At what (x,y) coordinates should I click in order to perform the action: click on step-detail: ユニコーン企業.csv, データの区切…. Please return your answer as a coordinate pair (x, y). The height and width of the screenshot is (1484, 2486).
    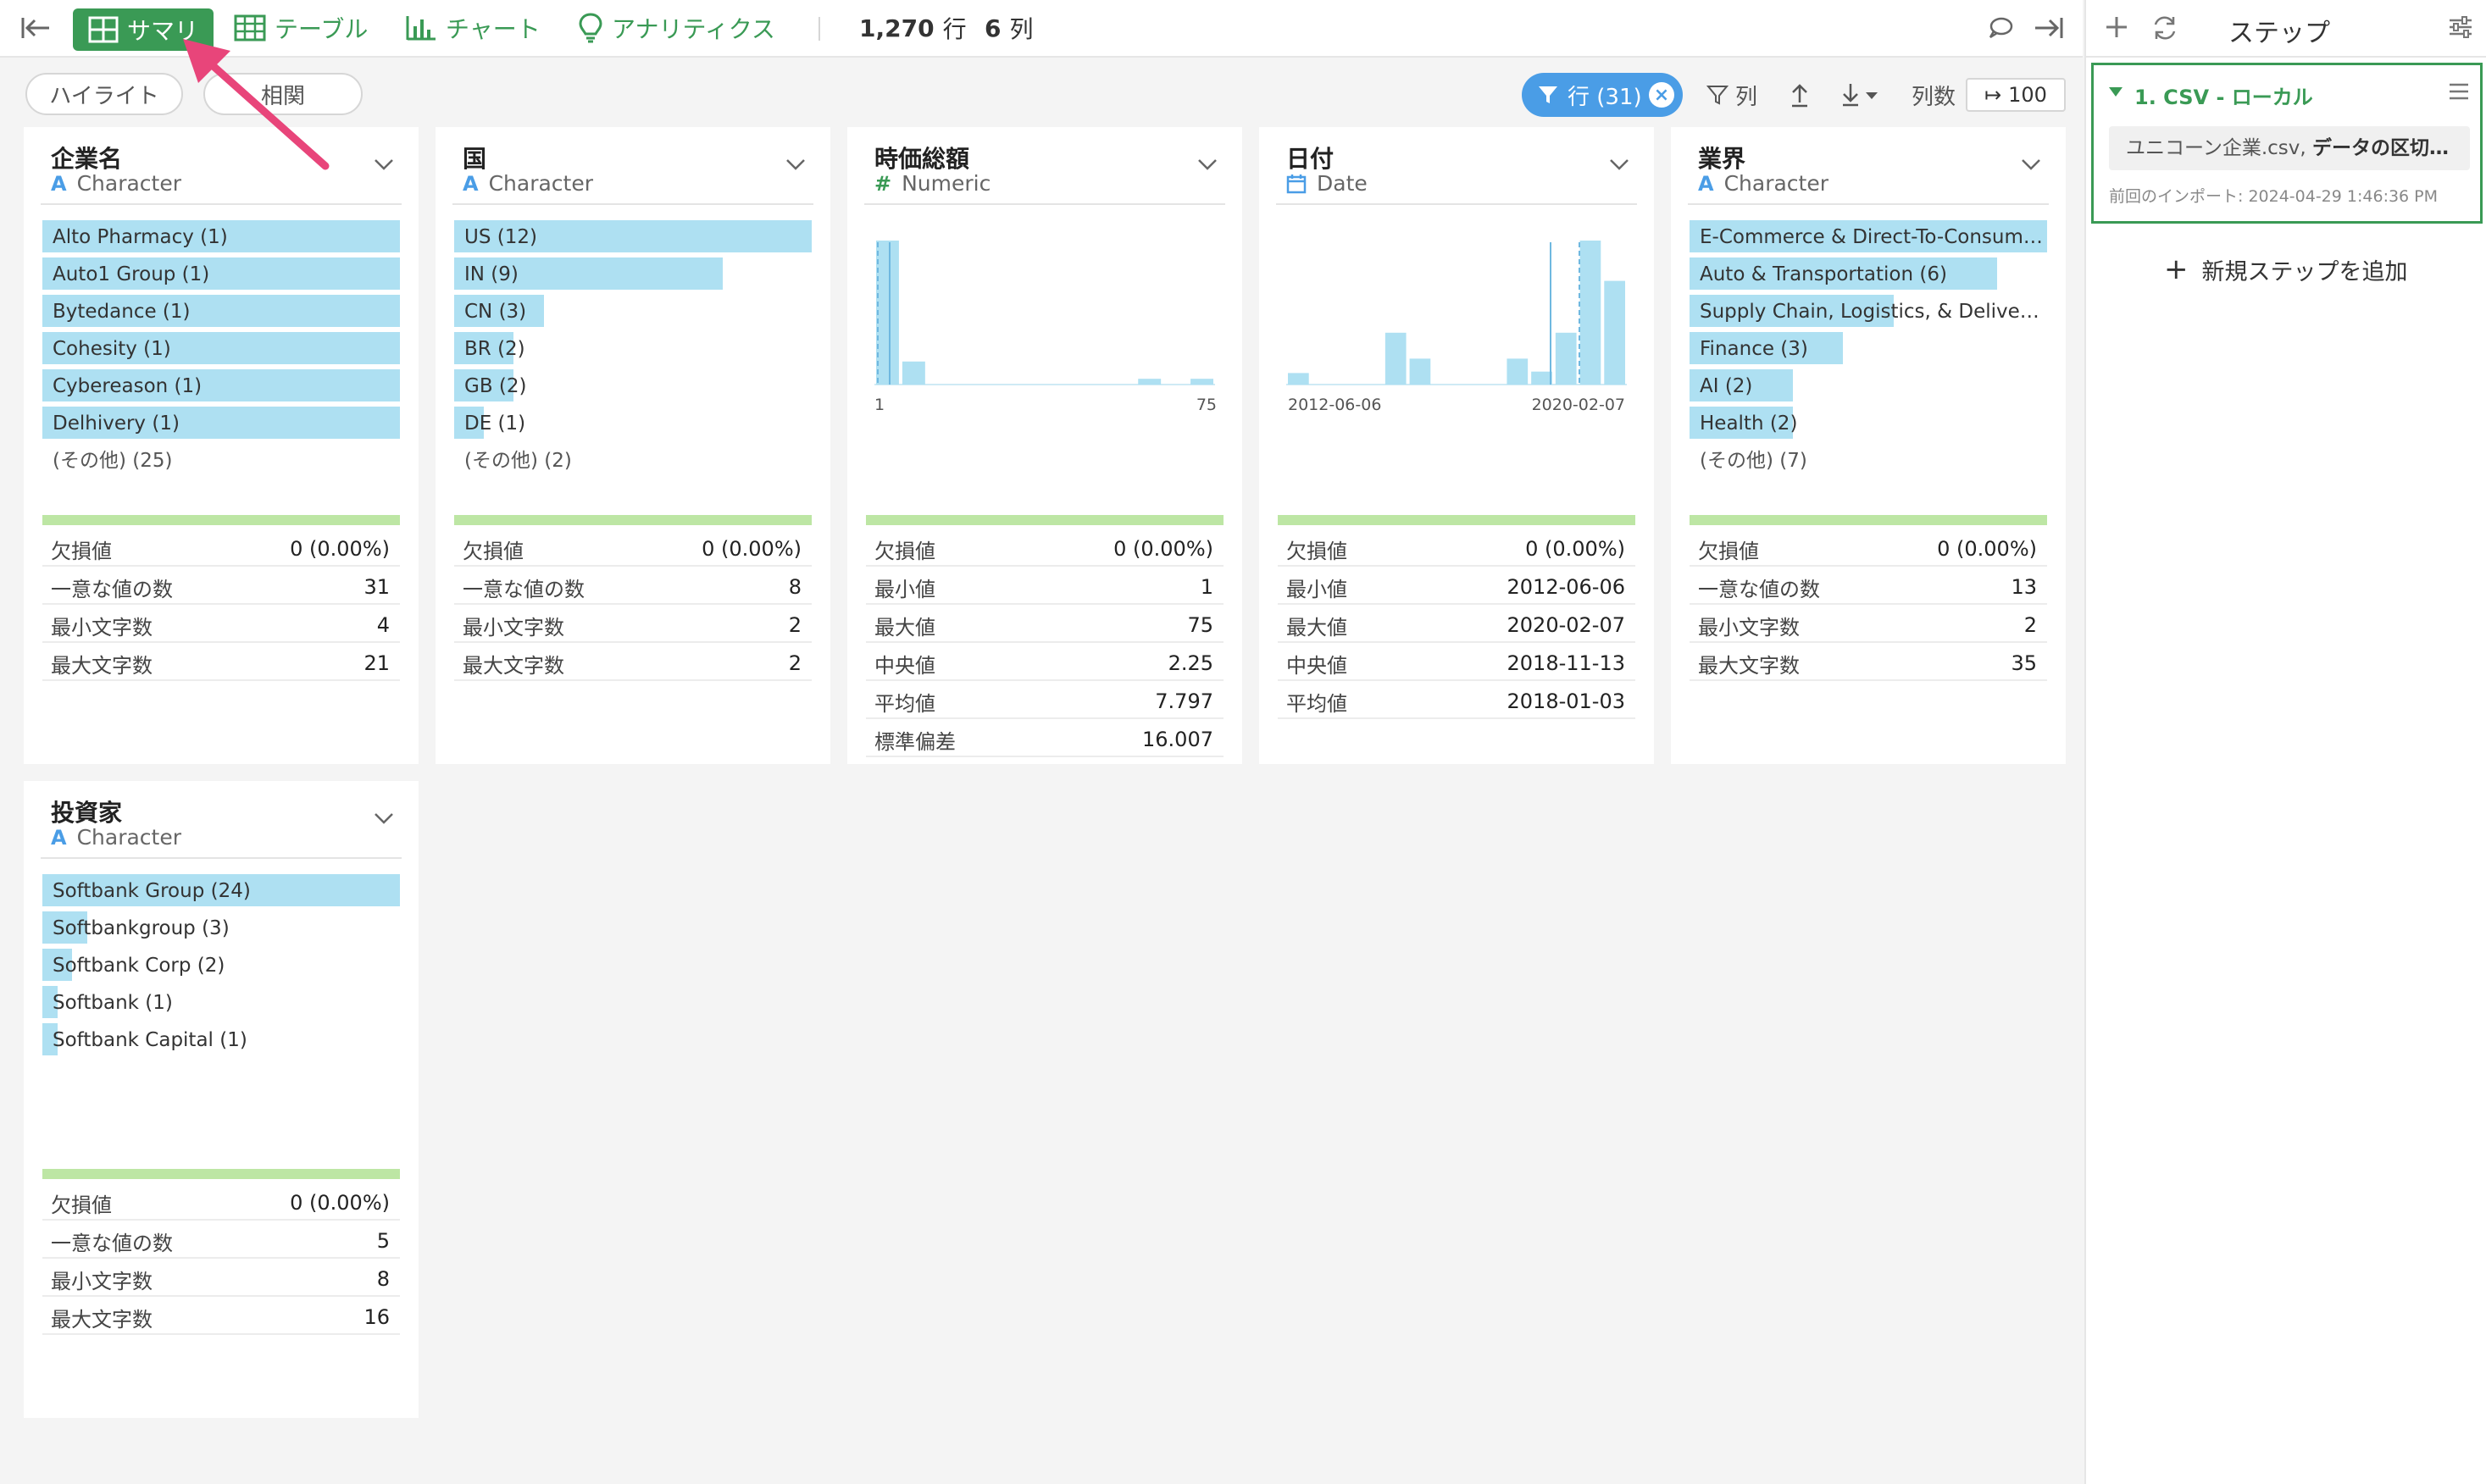
    Looking at the image, I should click on (2289, 148).